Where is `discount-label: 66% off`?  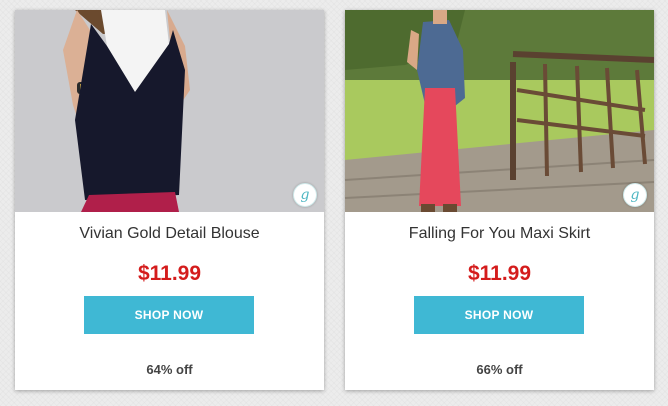
discount-label: 66% off is located at coordinates (499, 369).